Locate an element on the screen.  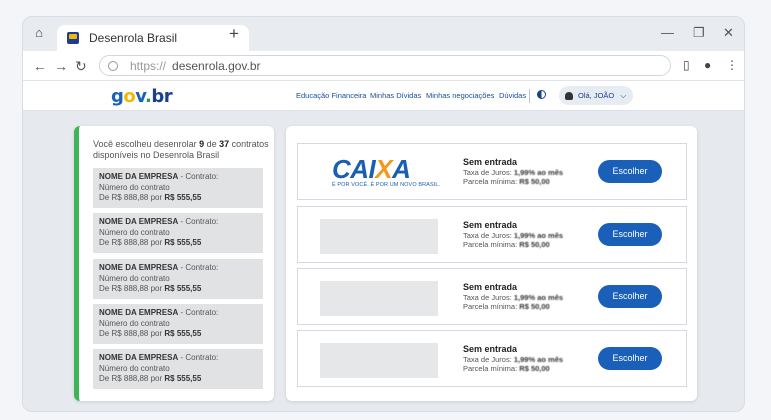
home-icon: ⌂ is located at coordinates (39, 33).